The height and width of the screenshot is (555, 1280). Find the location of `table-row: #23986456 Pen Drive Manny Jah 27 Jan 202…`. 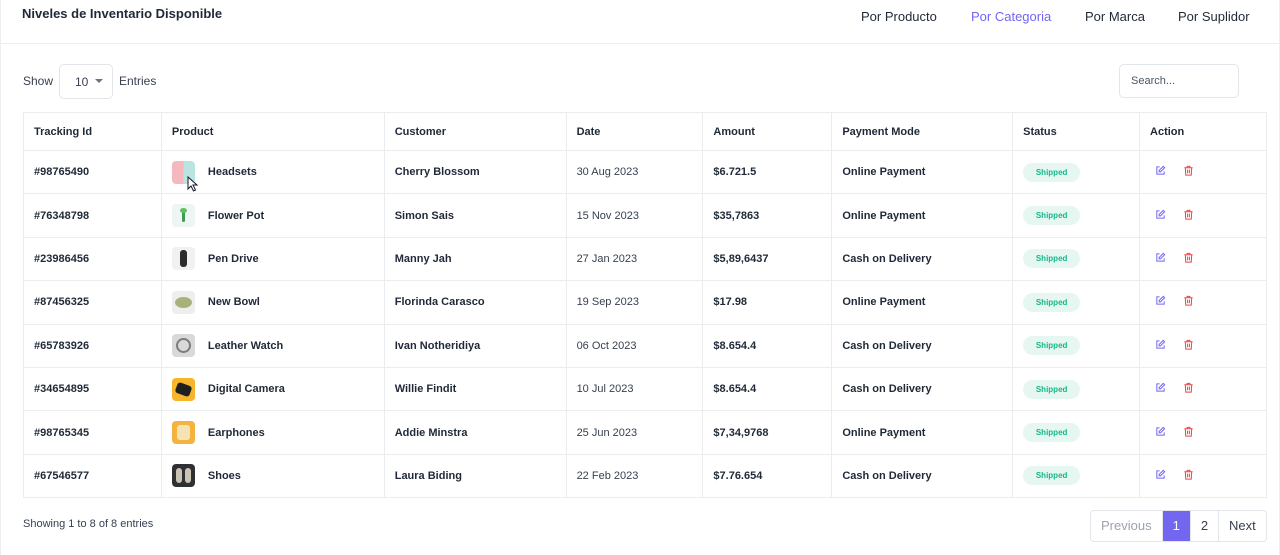

table-row: #23986456 Pen Drive Manny Jah 27 Jan 202… is located at coordinates (645, 259).